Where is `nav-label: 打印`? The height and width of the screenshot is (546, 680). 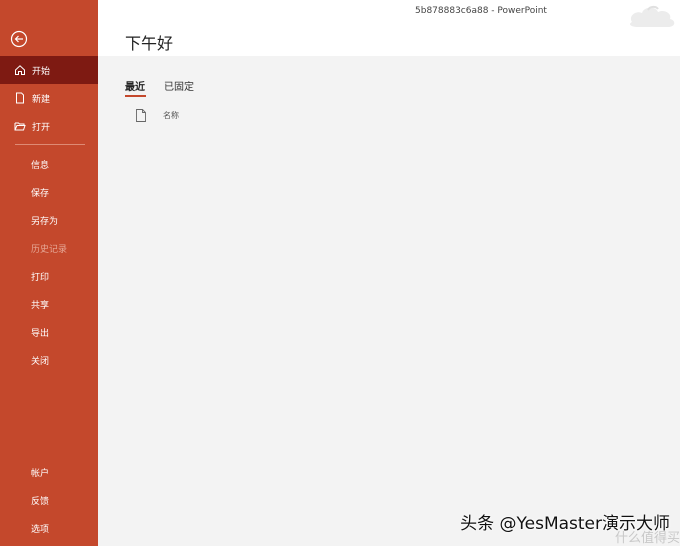 nav-label: 打印 is located at coordinates (40, 277).